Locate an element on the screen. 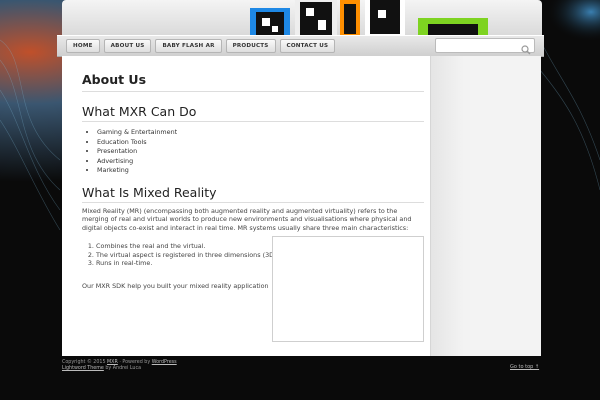  nav-item-about-us: ABOUT US is located at coordinates (127, 46).